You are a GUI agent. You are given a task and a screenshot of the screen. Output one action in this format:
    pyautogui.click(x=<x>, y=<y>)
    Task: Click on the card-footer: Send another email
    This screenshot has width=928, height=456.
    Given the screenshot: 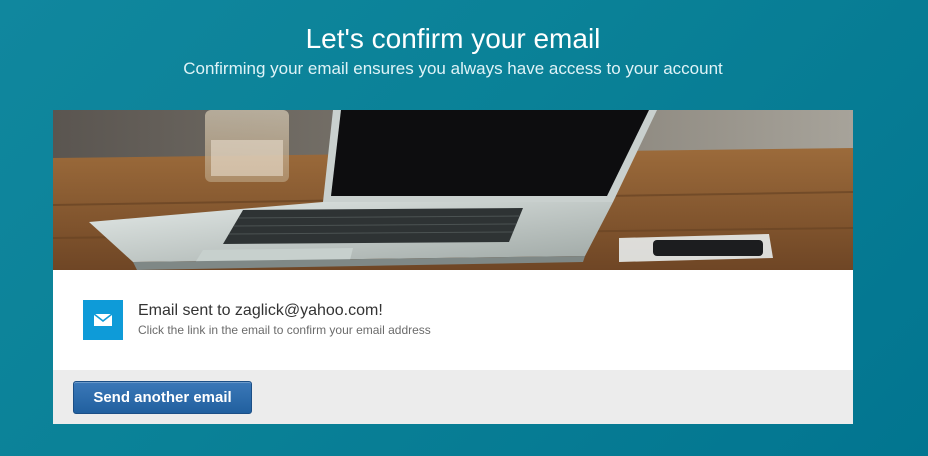 What is the action you would take?
    pyautogui.click(x=453, y=397)
    